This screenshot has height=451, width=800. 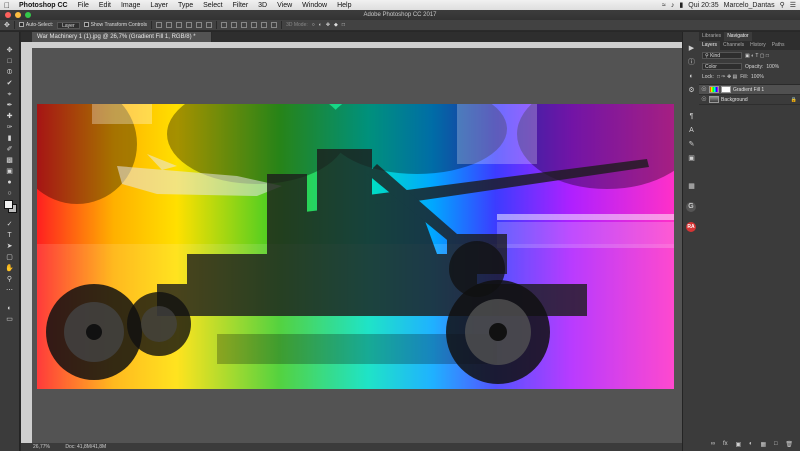 I want to click on menu-app-name: Photoshop CC, so click(x=43, y=5).